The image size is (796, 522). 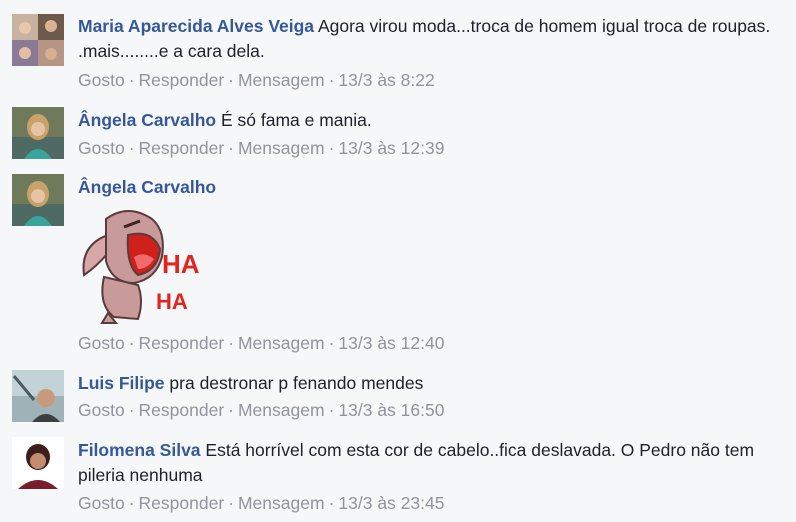 What do you see at coordinates (139, 450) in the screenshot?
I see `comment-author: Filomena Silva` at bounding box center [139, 450].